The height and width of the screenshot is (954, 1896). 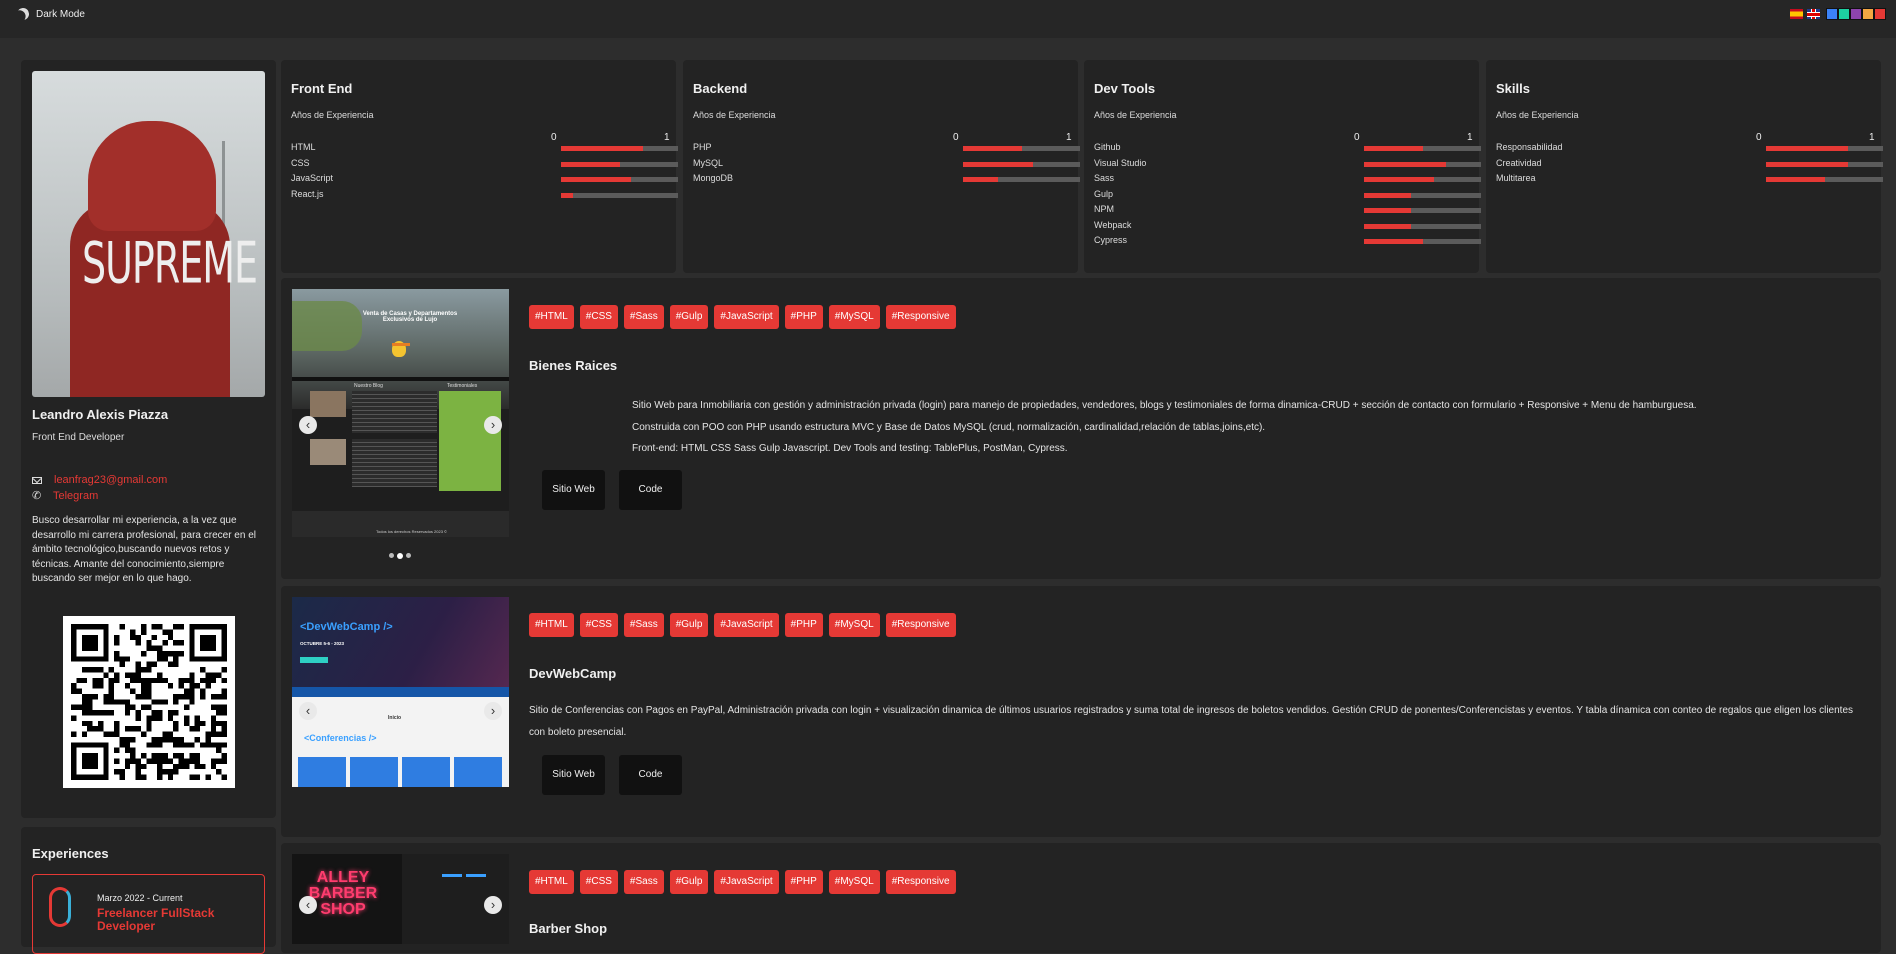 I want to click on skill-row: Responsabilidad, so click(x=1689, y=149).